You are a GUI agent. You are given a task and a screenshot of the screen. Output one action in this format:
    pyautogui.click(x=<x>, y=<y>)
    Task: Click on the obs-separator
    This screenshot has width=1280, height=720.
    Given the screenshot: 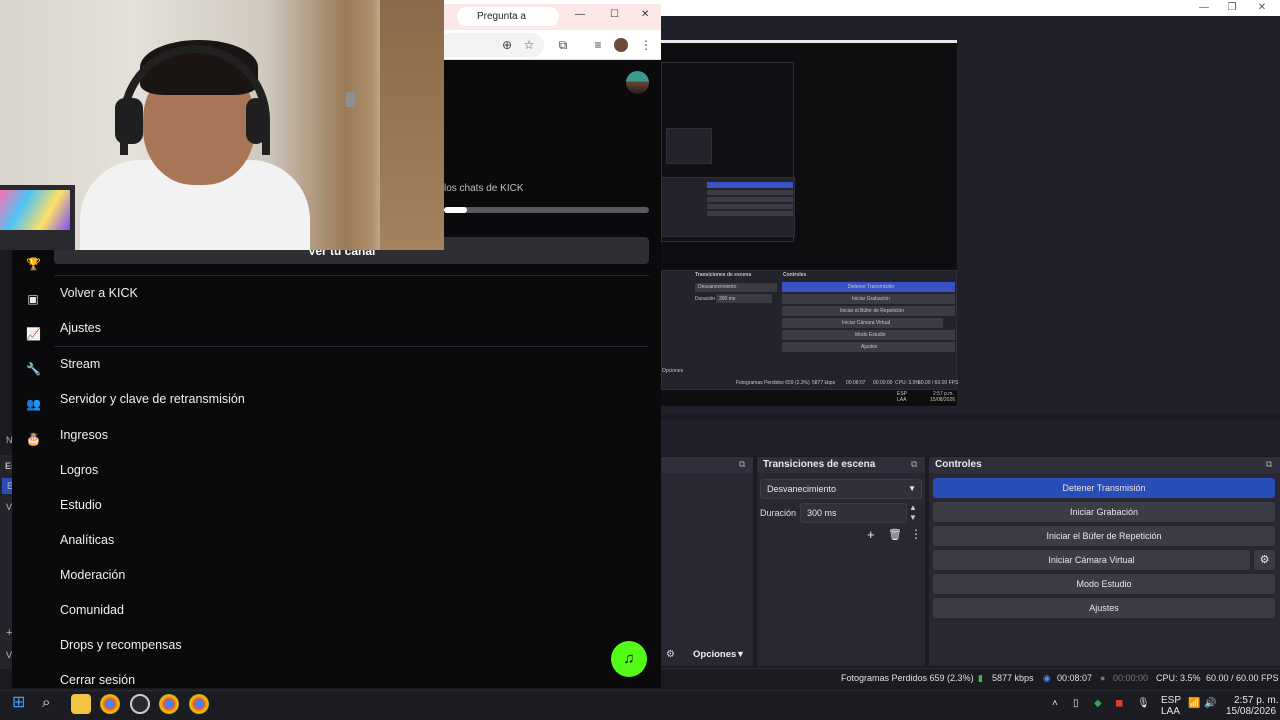 What is the action you would take?
    pyautogui.click(x=970, y=438)
    